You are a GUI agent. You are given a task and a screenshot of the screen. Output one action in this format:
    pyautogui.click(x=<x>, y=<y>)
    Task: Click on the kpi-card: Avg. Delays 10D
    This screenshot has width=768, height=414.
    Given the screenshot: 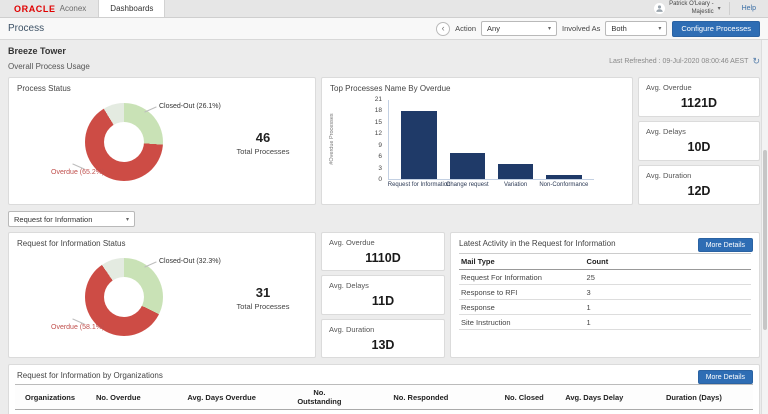 What is the action you would take?
    pyautogui.click(x=699, y=141)
    